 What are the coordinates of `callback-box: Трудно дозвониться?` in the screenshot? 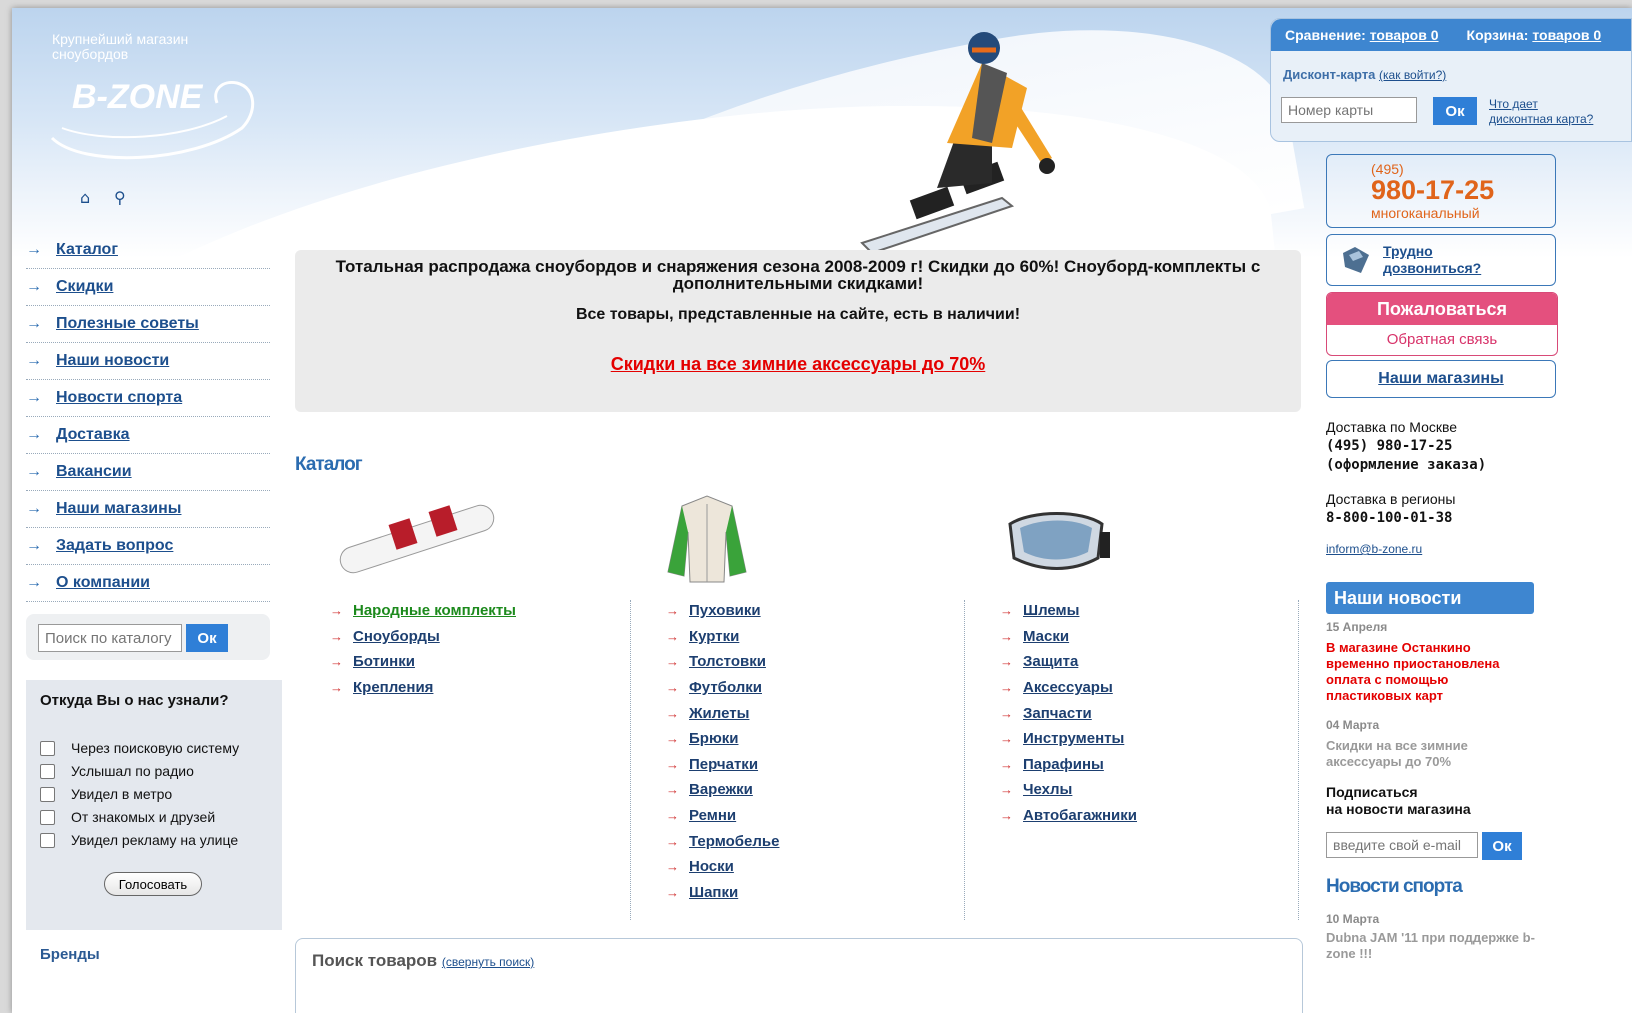 It's located at (1441, 260).